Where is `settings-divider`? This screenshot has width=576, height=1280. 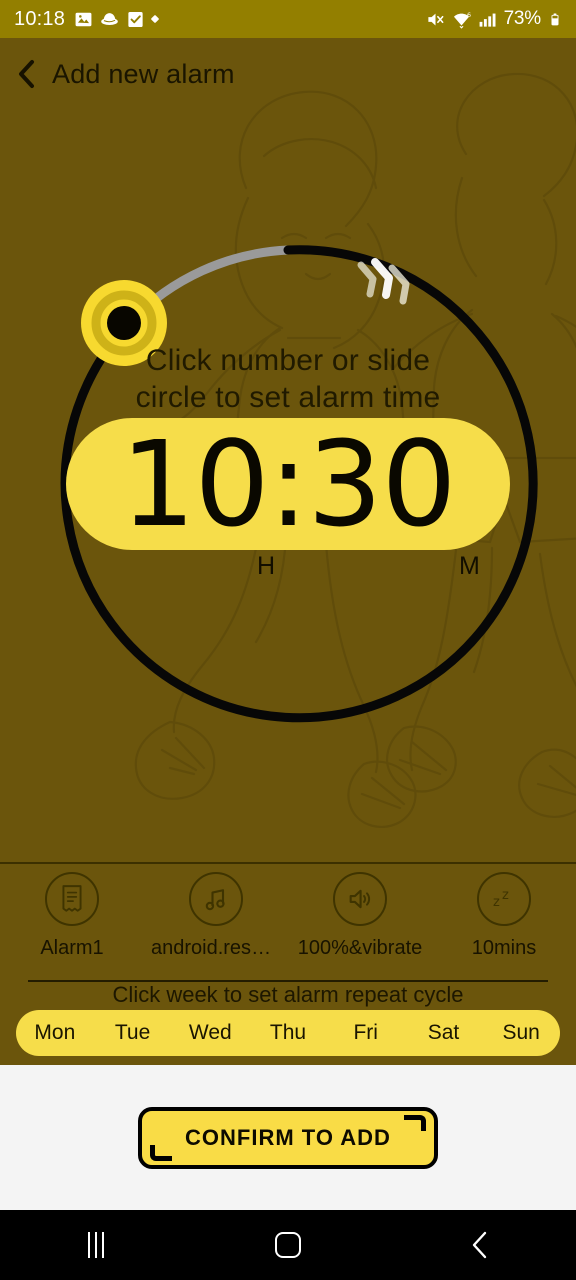 settings-divider is located at coordinates (288, 863).